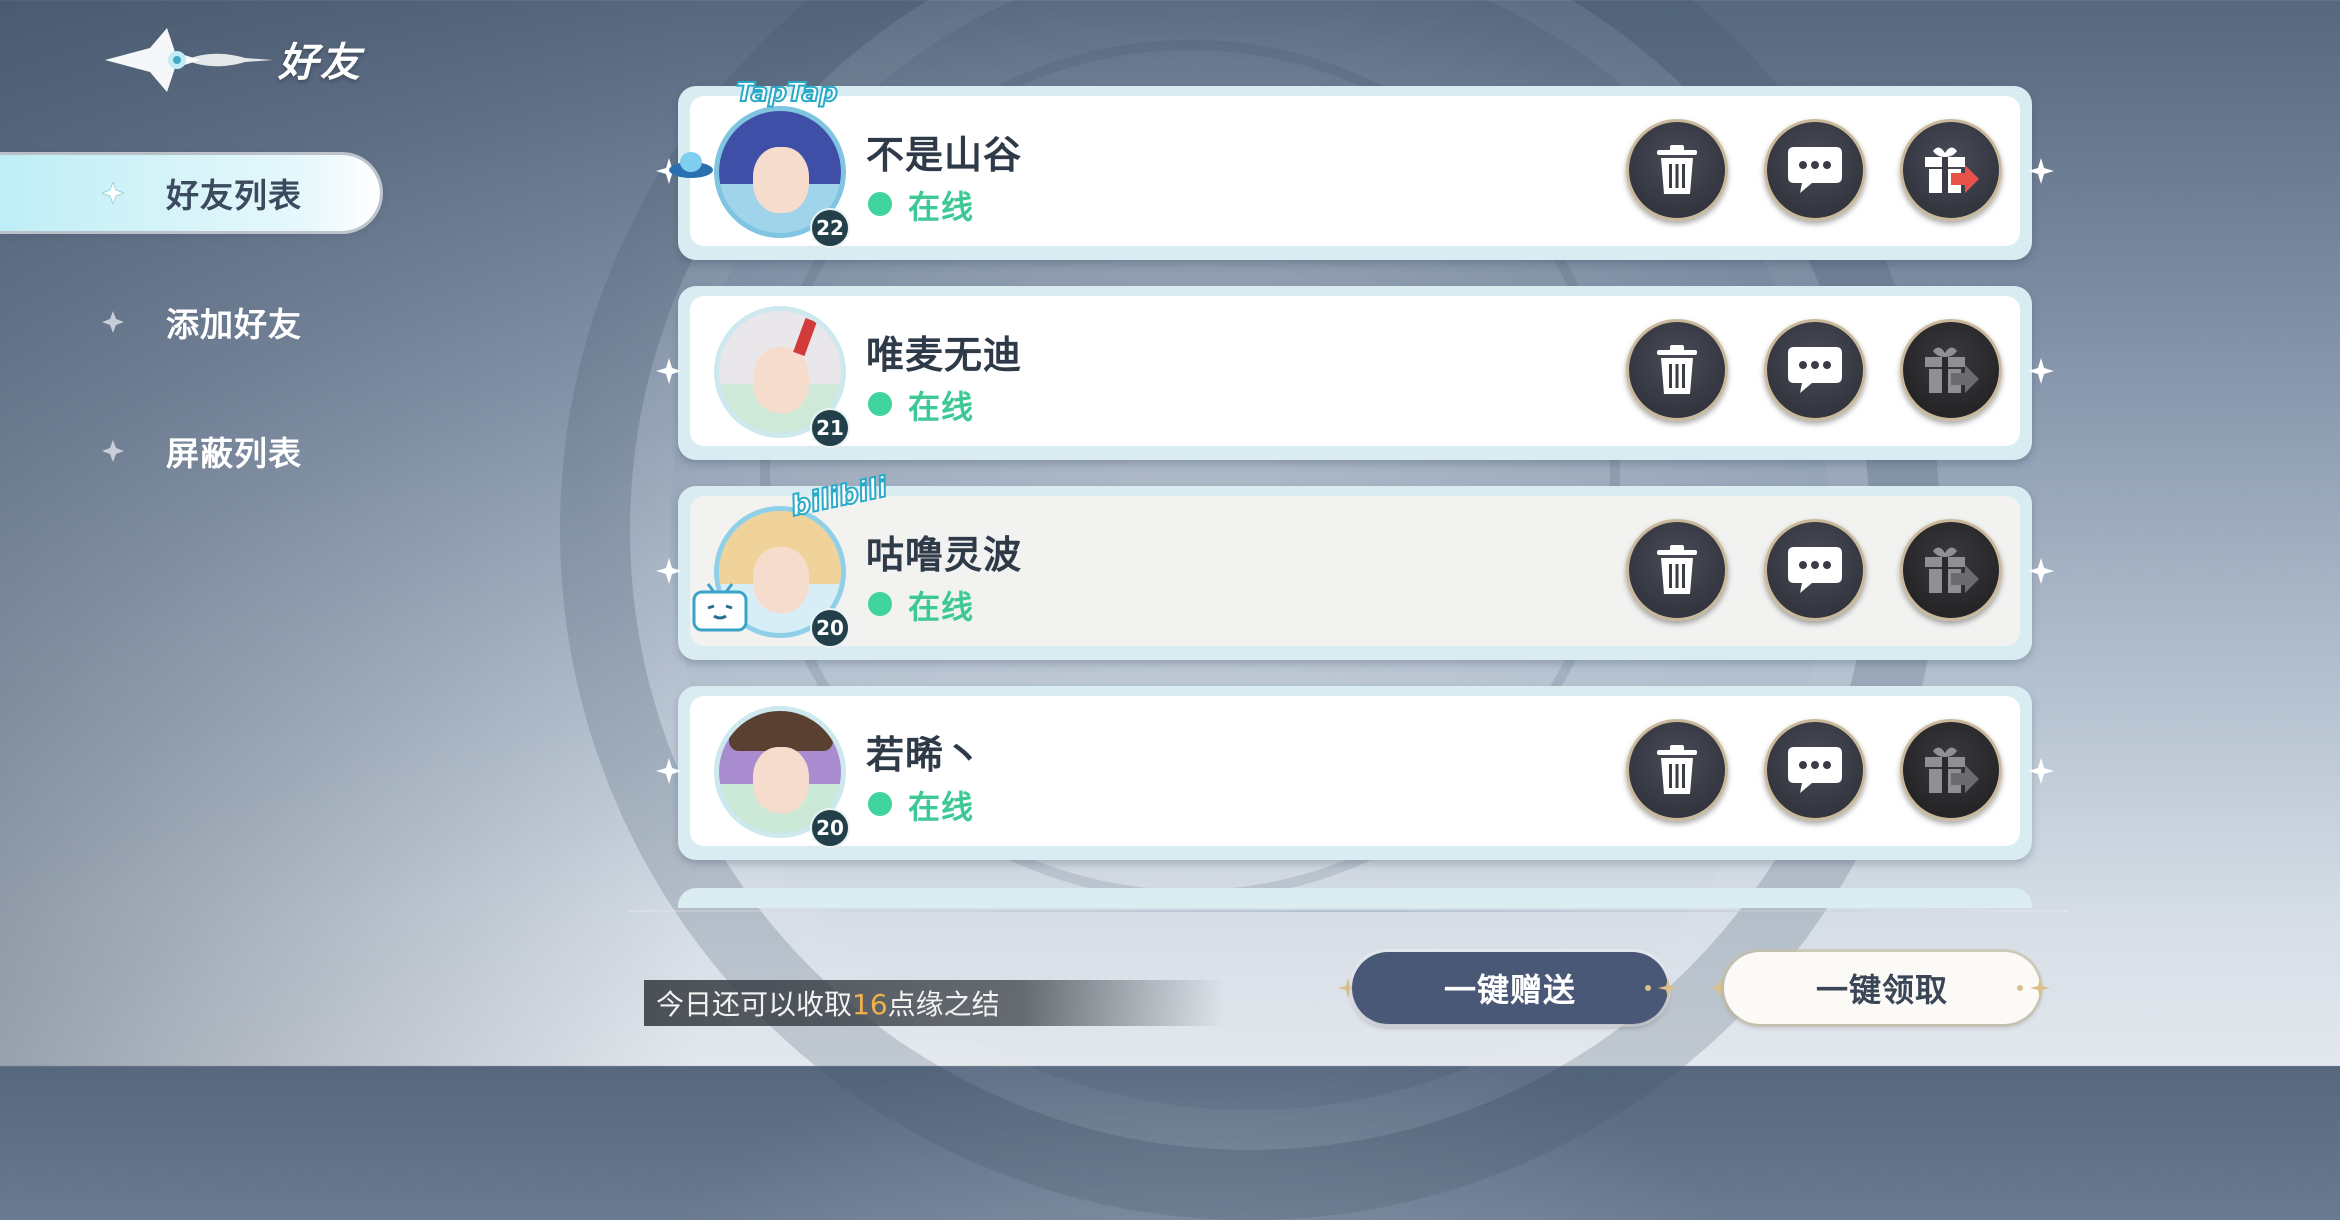 The height and width of the screenshot is (1220, 2340). What do you see at coordinates (189, 60) in the screenshot?
I see `winged-emblem-icon` at bounding box center [189, 60].